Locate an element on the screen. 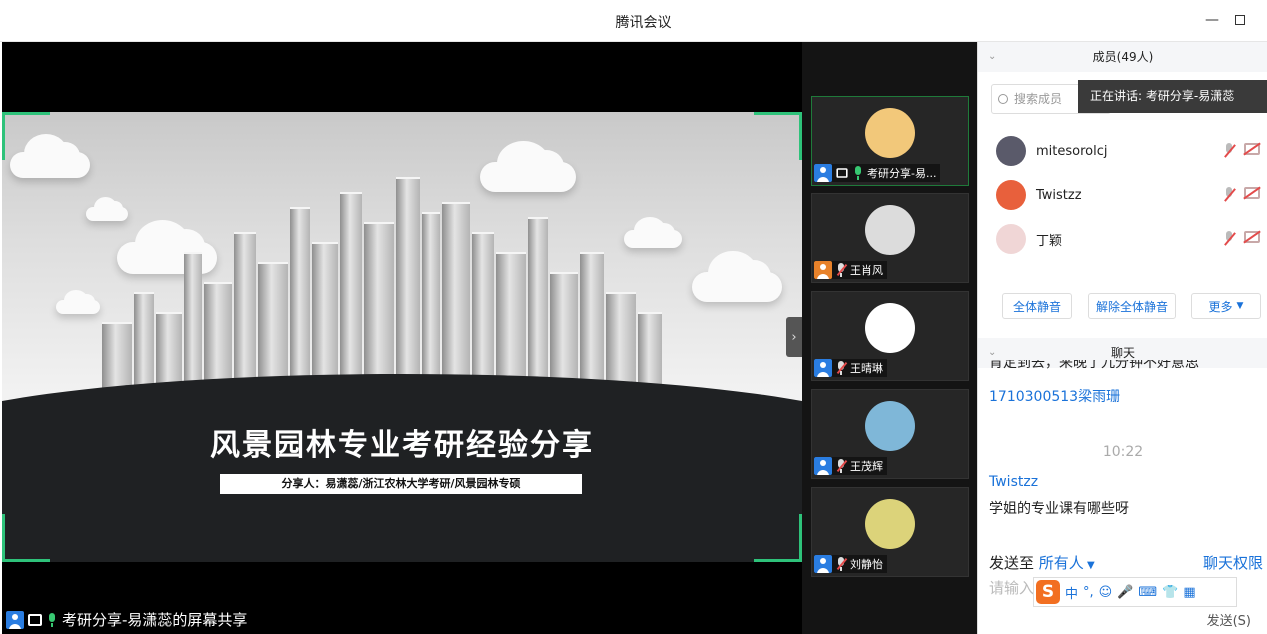 This screenshot has height=634, width=1267. title-bar: 腾讯会议 — is located at coordinates (633, 21).